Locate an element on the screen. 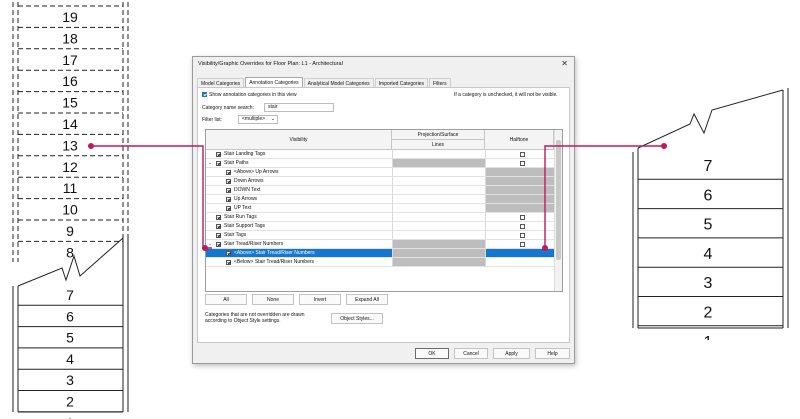  ok-button: OK is located at coordinates (432, 353).